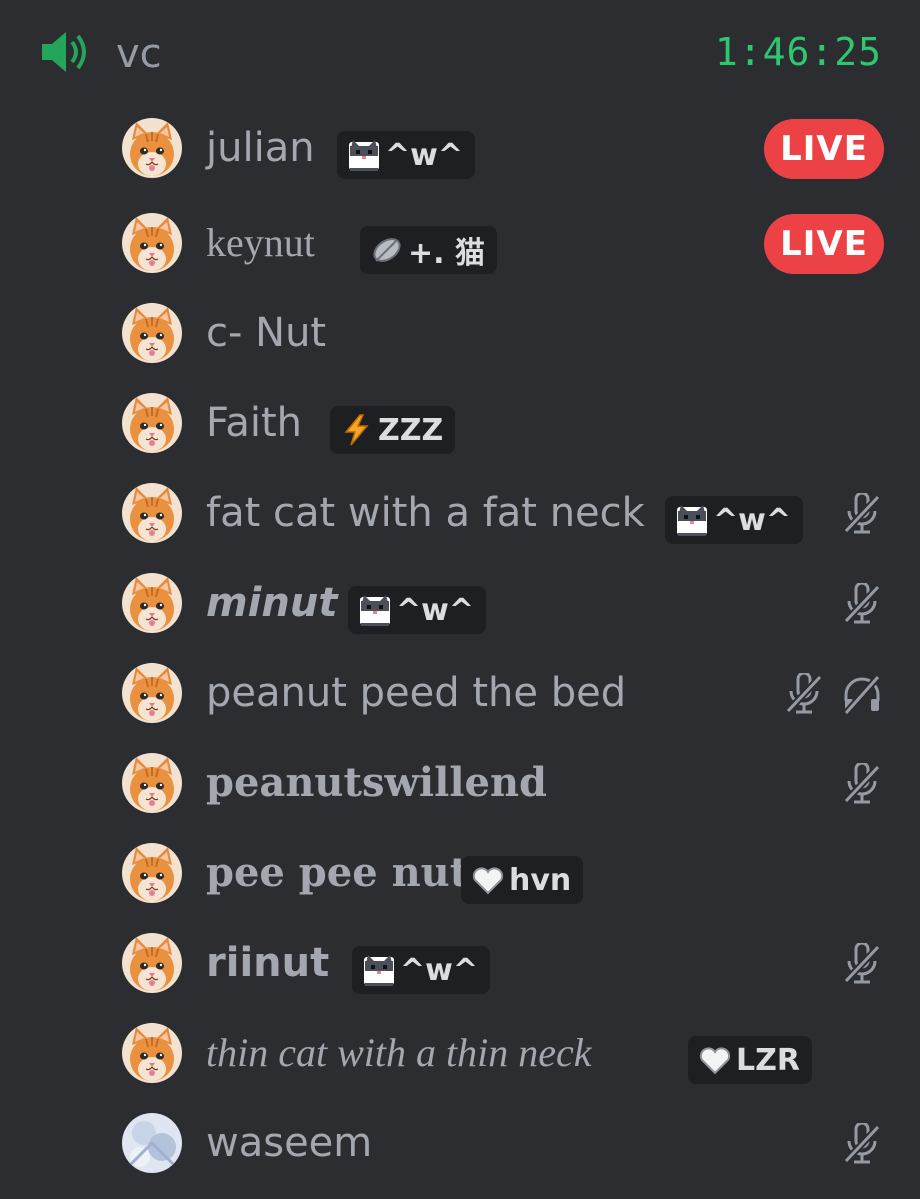 Image resolution: width=920 pixels, height=1199 pixels. Describe the element at coordinates (460, 52) in the screenshot. I see `voice-channel-header: vc 1:46:25` at that location.